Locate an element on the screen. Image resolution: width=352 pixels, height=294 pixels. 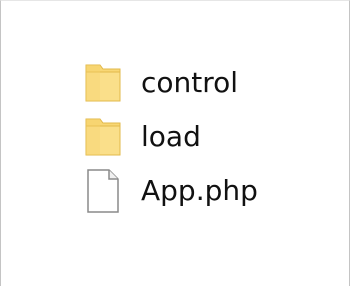
list-item-load: load is located at coordinates (170, 137).